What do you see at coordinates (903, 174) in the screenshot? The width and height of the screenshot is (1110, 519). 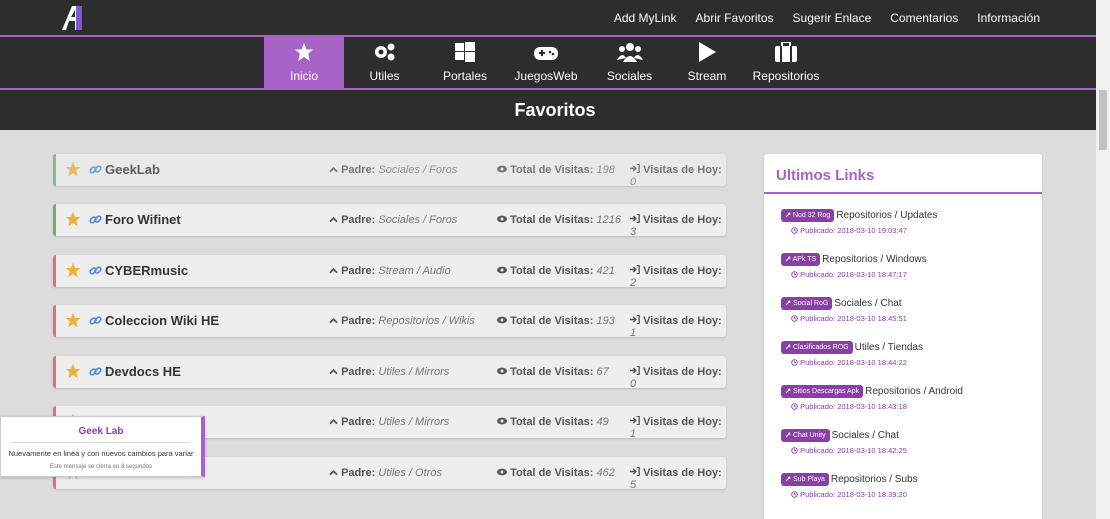 I see `panel-title: Ultimos Links` at bounding box center [903, 174].